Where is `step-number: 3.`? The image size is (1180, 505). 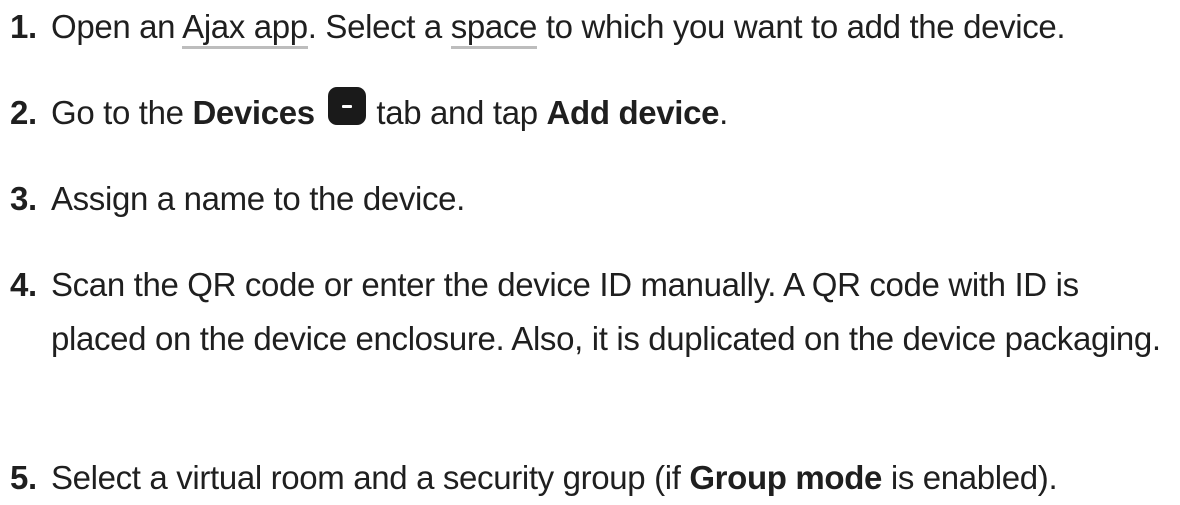
step-number: 3. is located at coordinates (23, 198).